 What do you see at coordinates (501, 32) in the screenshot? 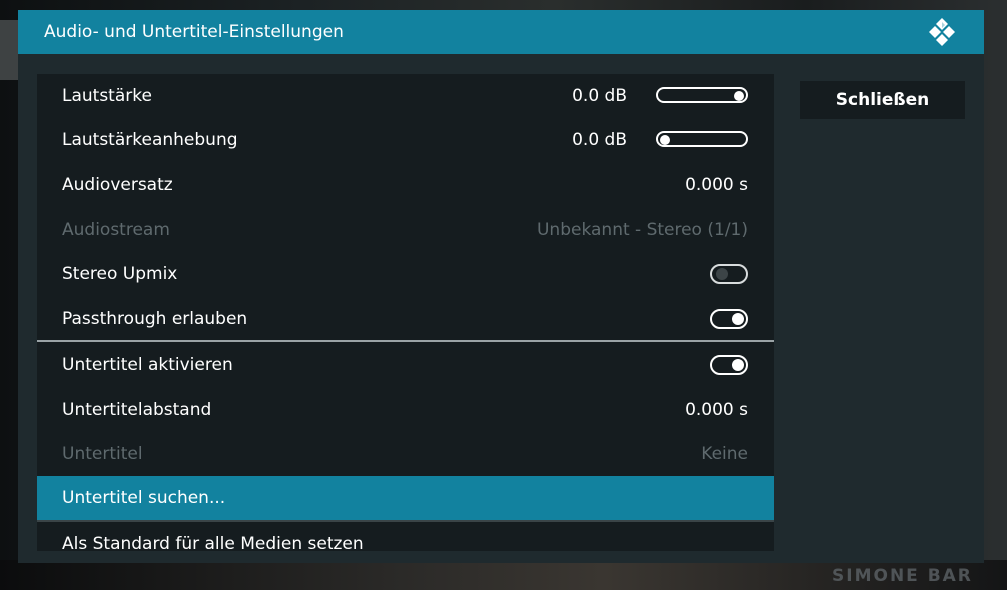
I see `dialog-header: Audio- und Untertitel-Einstellungen` at bounding box center [501, 32].